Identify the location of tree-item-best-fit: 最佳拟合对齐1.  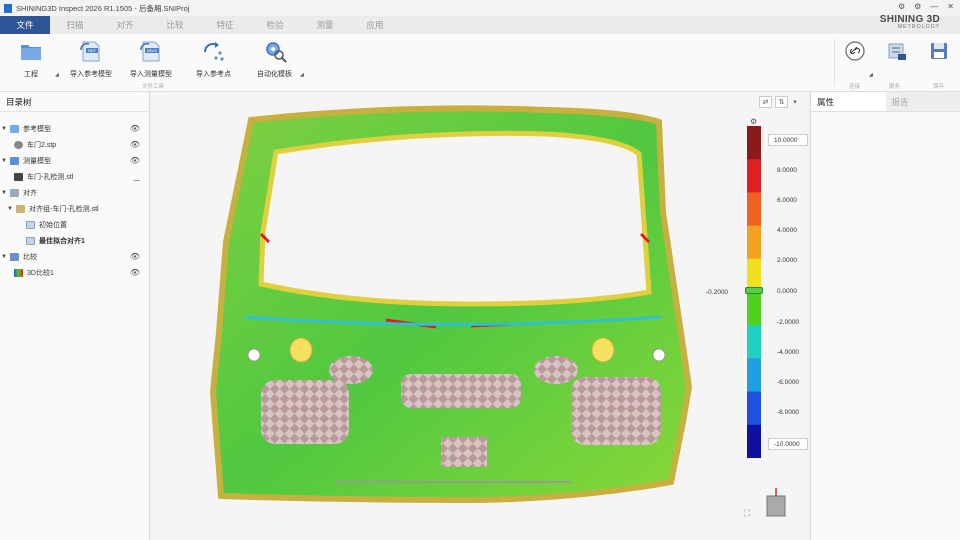
(75, 240).